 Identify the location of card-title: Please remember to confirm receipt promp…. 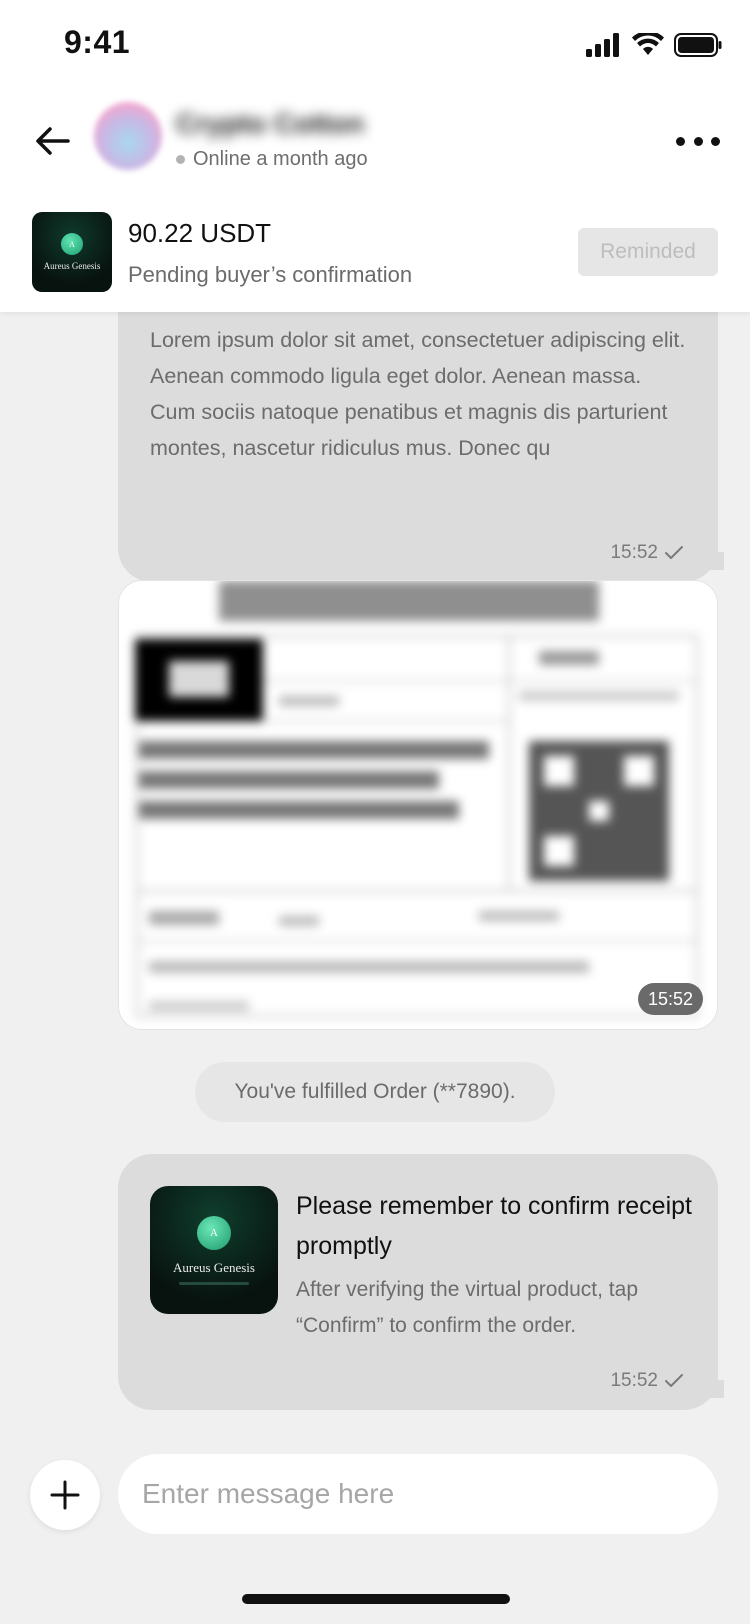
(494, 1226).